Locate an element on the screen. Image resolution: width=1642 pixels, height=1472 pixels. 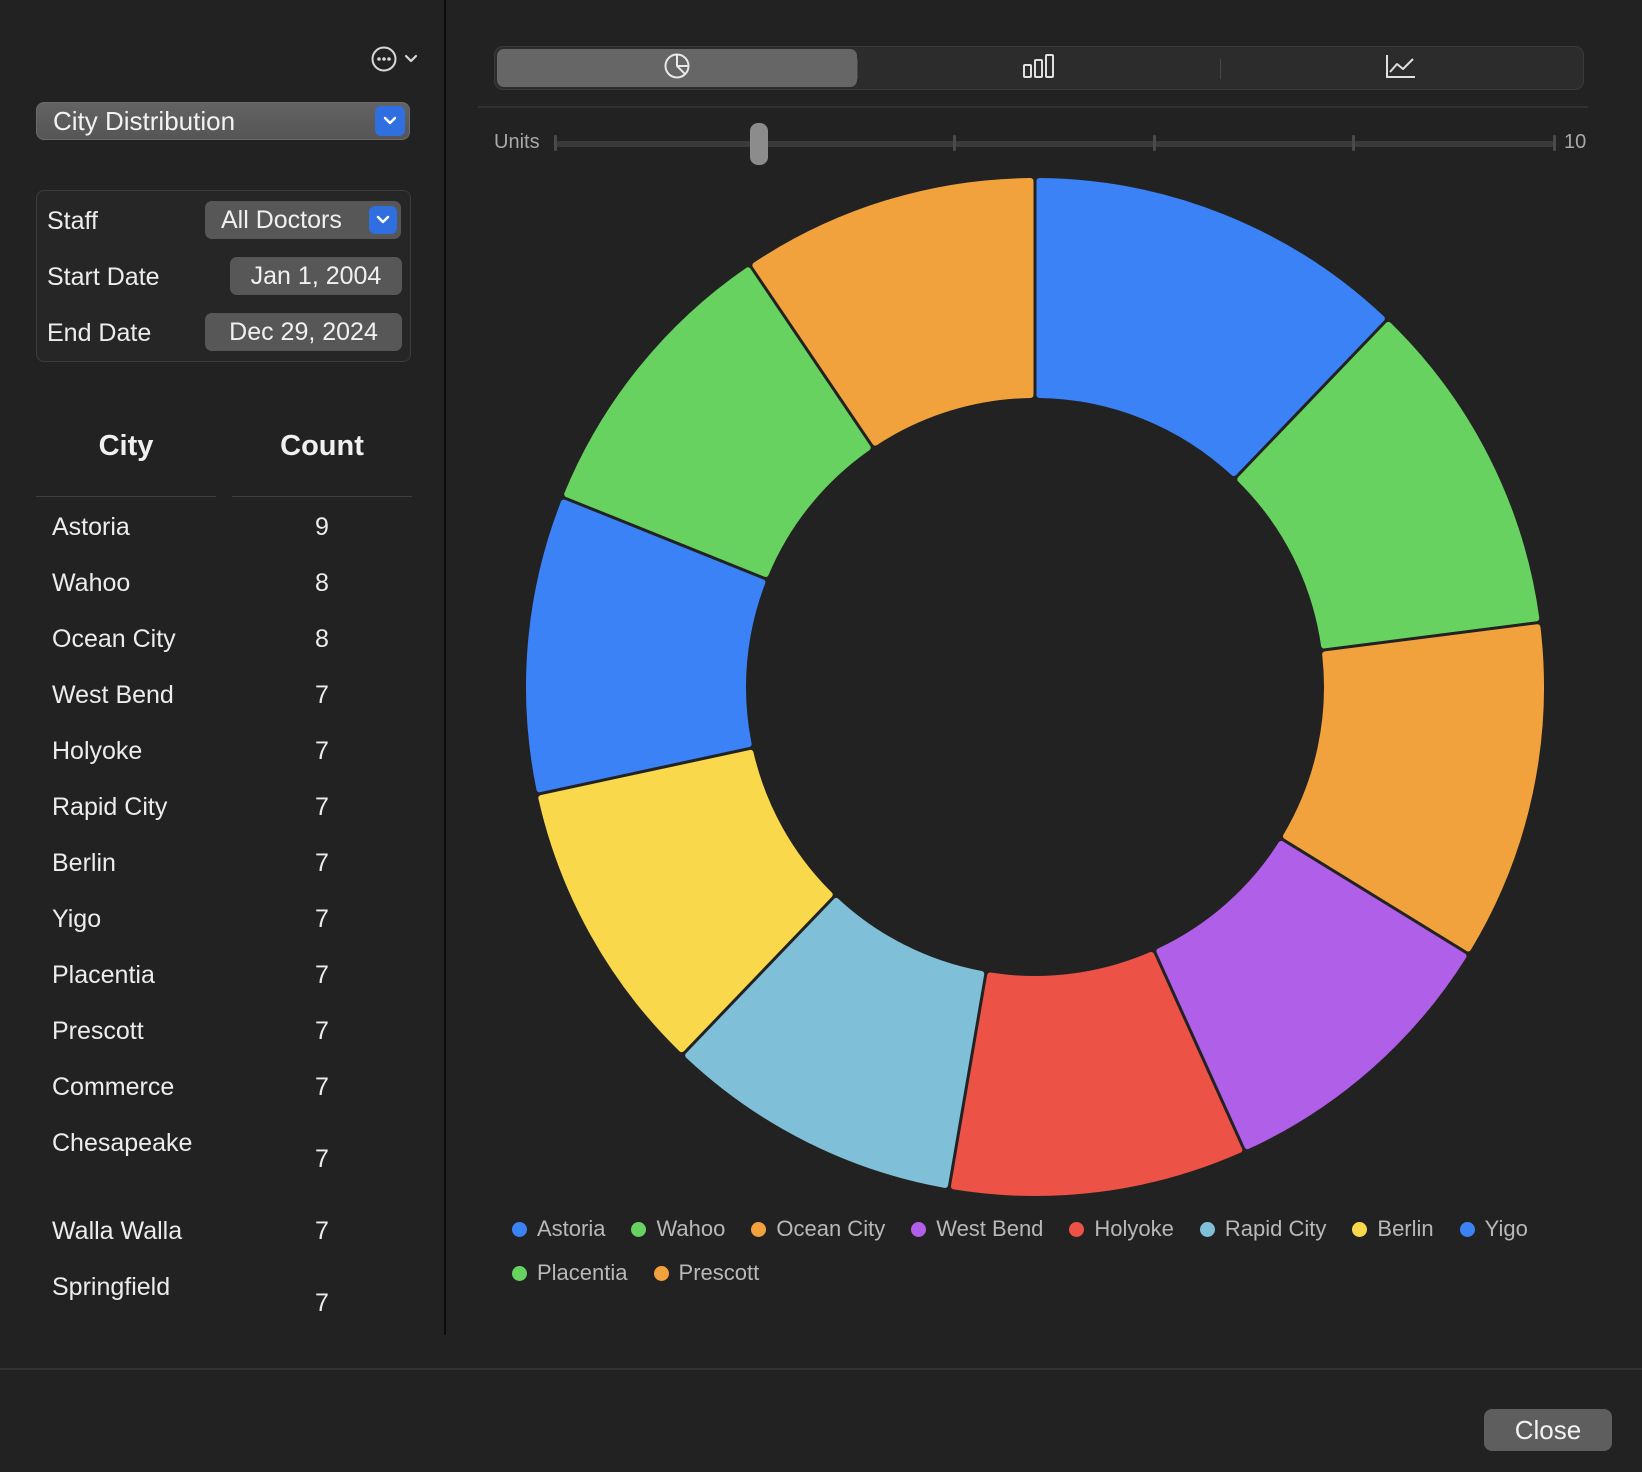
chart-type-segmented-control is located at coordinates (1039, 68).